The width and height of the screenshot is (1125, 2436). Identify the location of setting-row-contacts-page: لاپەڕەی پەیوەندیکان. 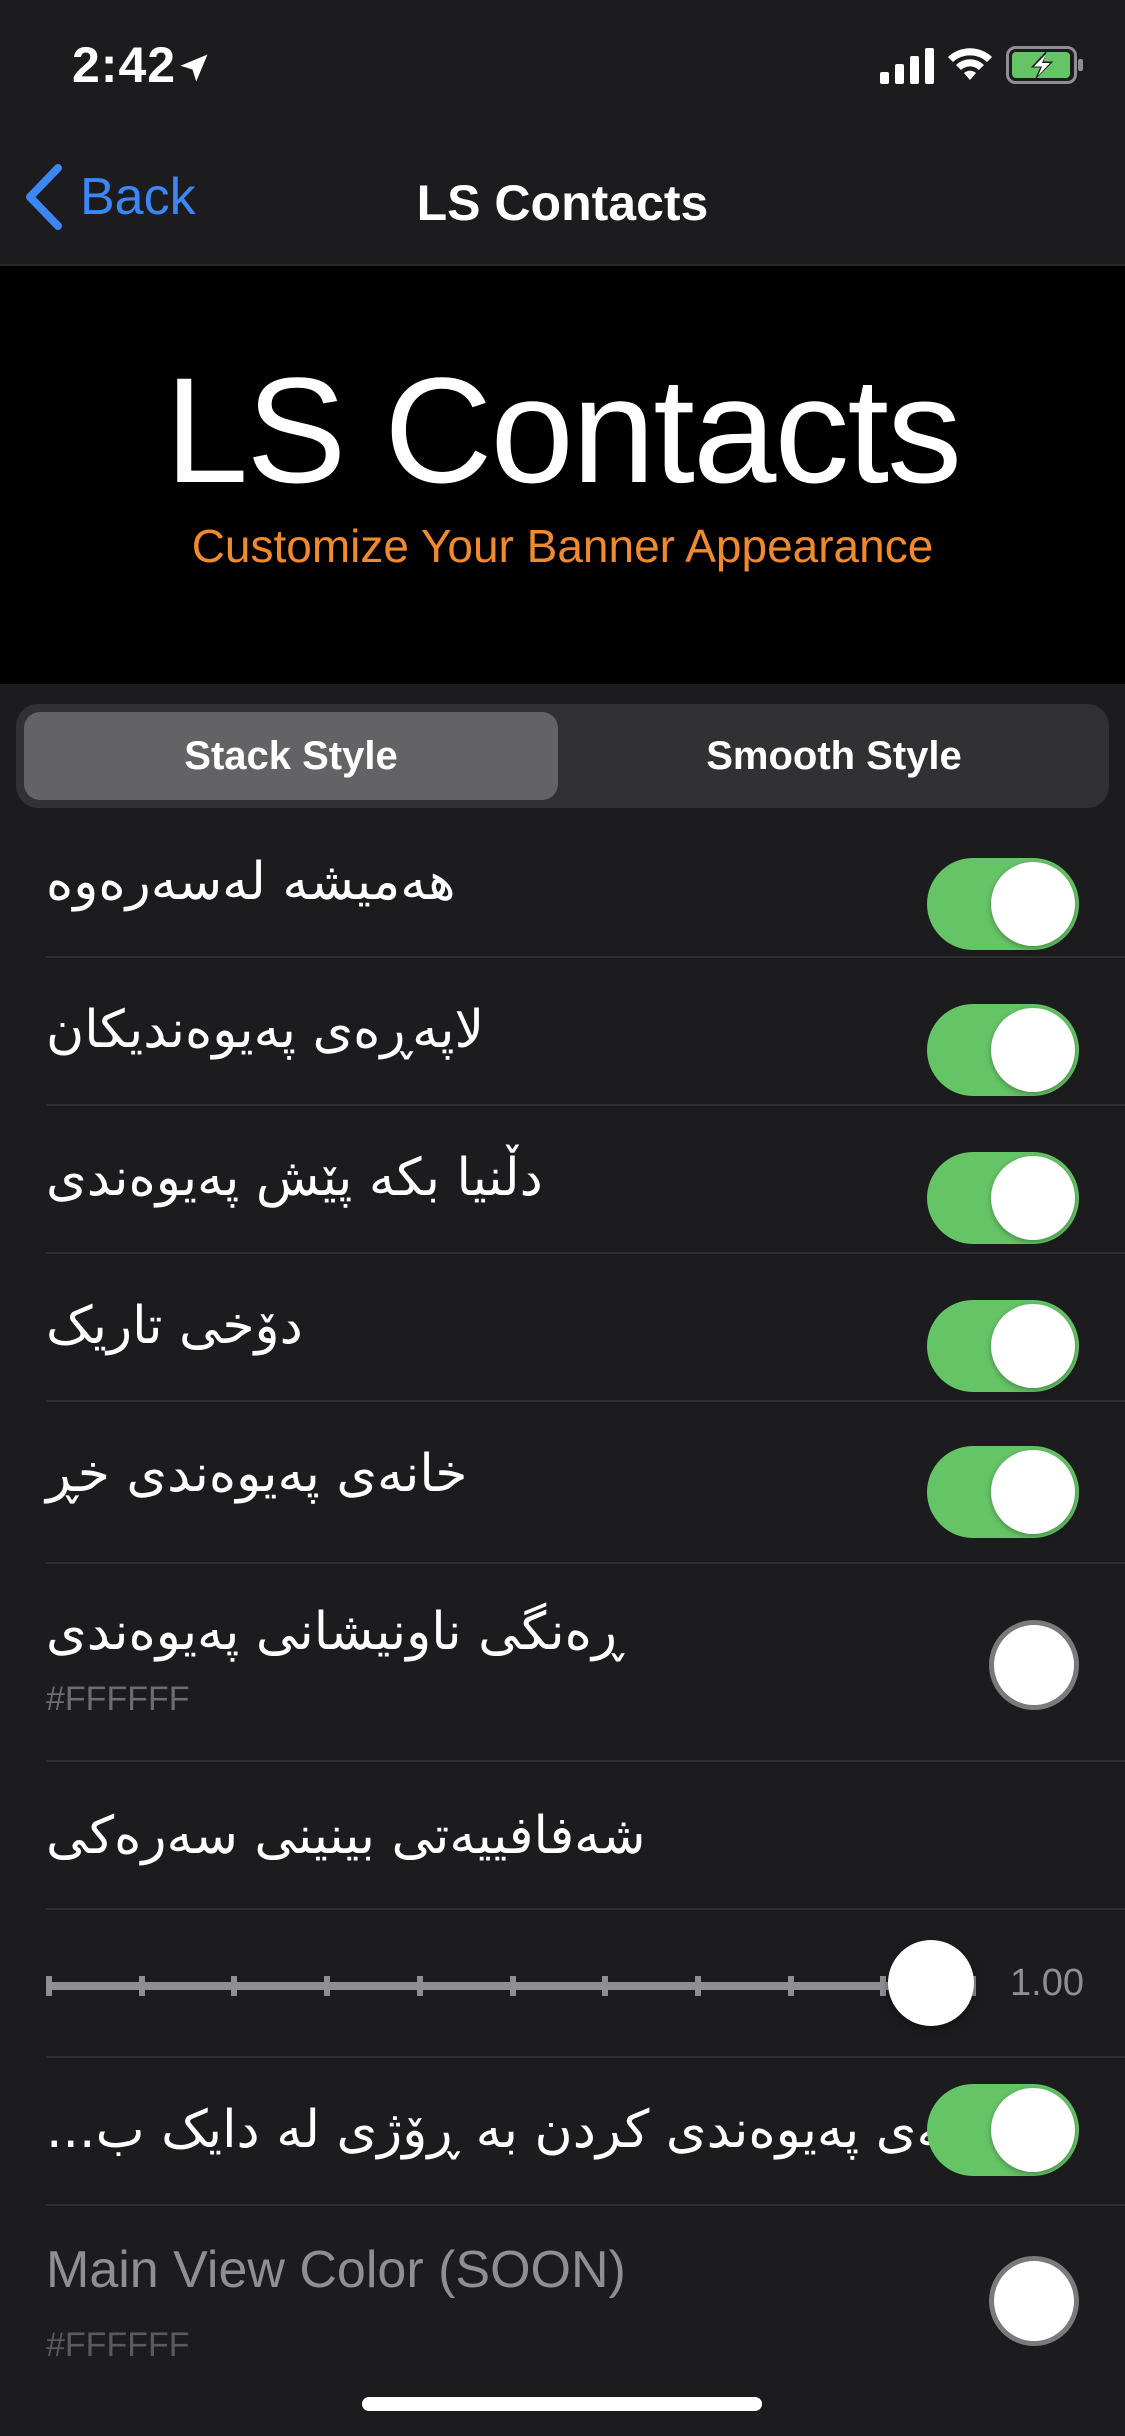
(585, 1032).